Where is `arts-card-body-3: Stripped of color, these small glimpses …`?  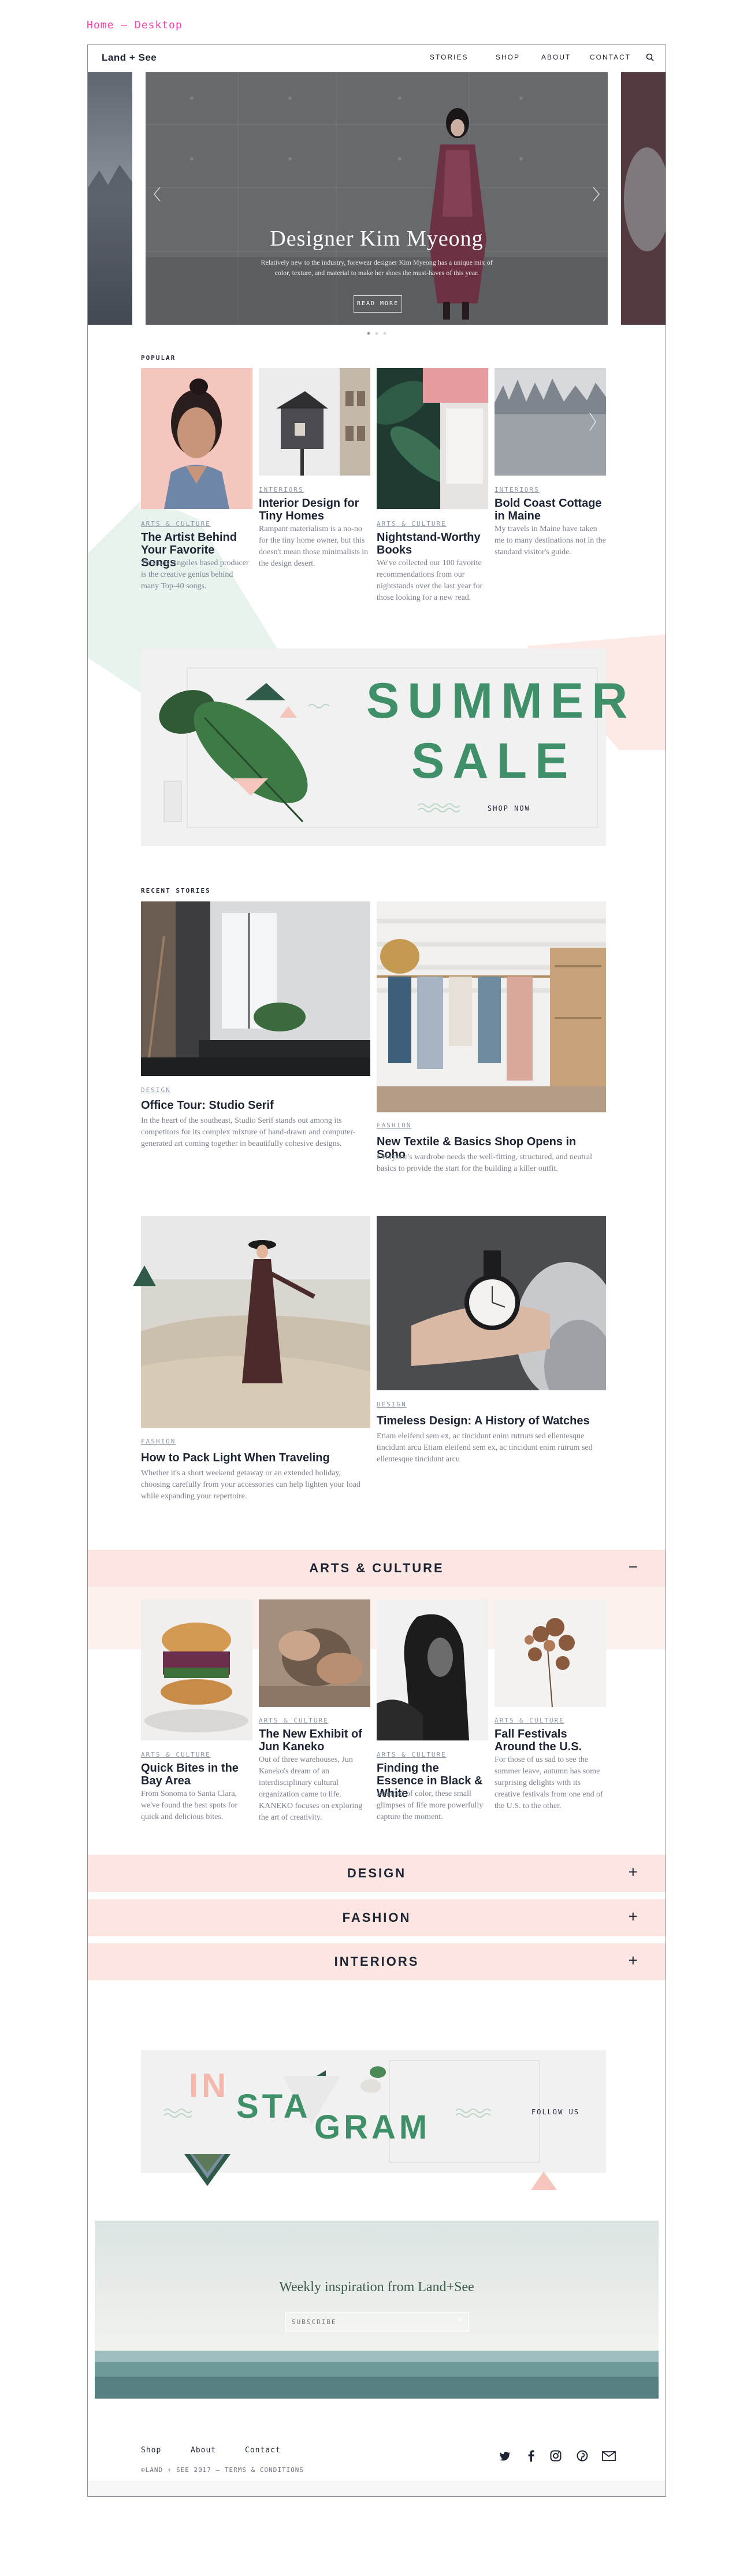 arts-card-body-3: Stripped of color, these small glimpses … is located at coordinates (431, 1806).